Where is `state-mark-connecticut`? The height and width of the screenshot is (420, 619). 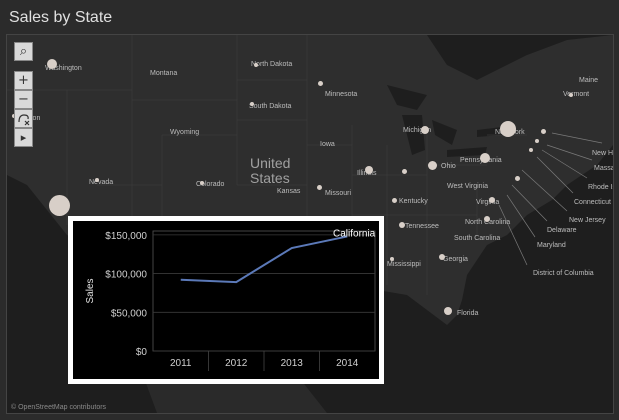
state-mark-connecticut is located at coordinates (531, 150).